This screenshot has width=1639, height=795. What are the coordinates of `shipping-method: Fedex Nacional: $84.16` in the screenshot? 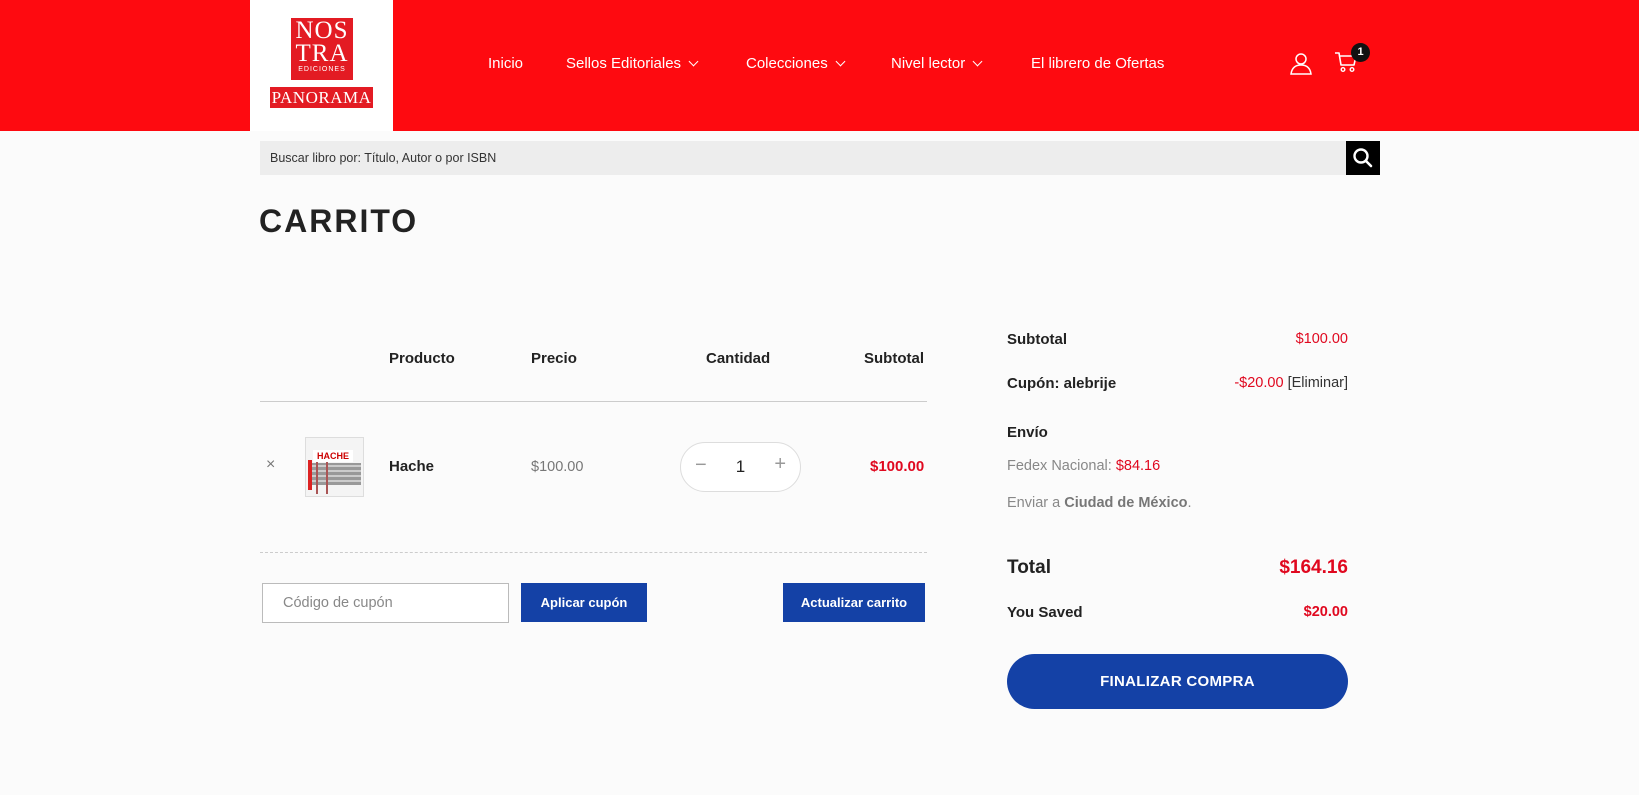 It's located at (1083, 466).